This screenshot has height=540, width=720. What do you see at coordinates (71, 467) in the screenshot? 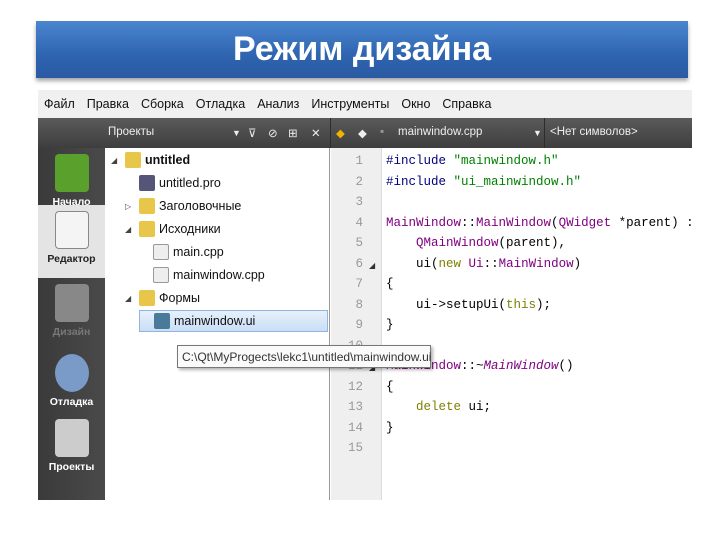
I see `mode-label: Проекты` at bounding box center [71, 467].